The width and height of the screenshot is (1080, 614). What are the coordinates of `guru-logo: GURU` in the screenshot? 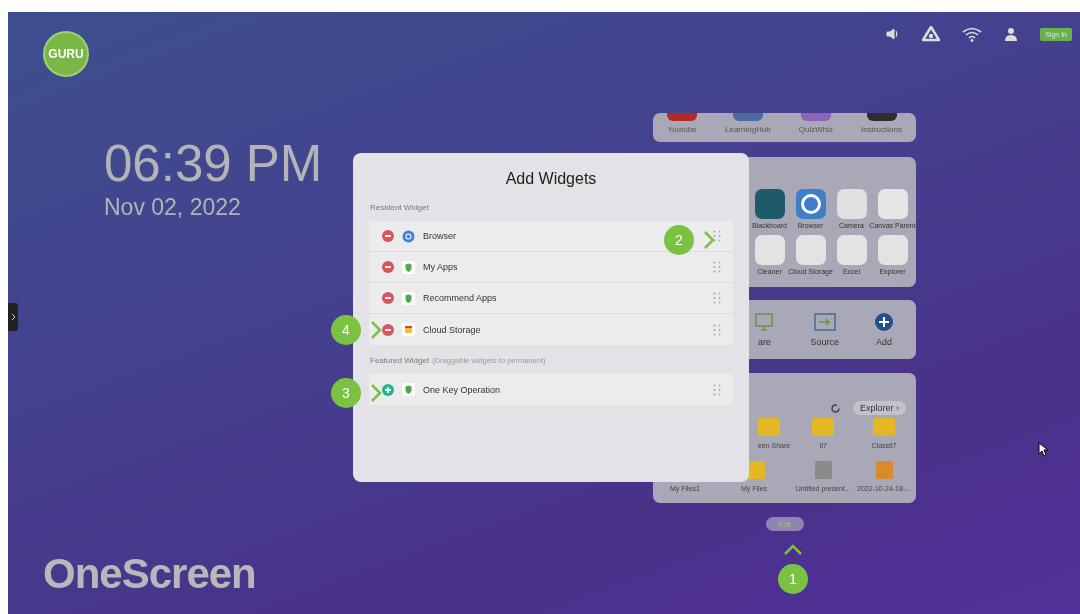 It's located at (66, 54).